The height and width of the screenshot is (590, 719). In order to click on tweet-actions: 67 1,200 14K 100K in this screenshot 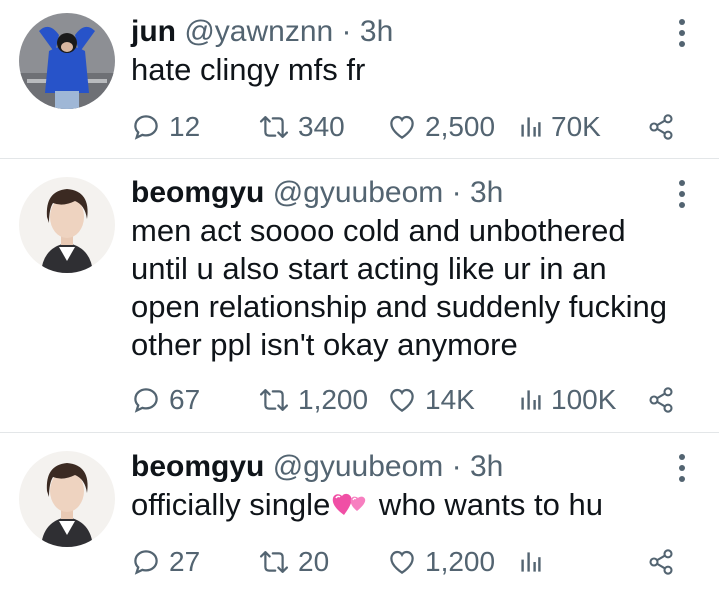, I will do `click(411, 400)`.